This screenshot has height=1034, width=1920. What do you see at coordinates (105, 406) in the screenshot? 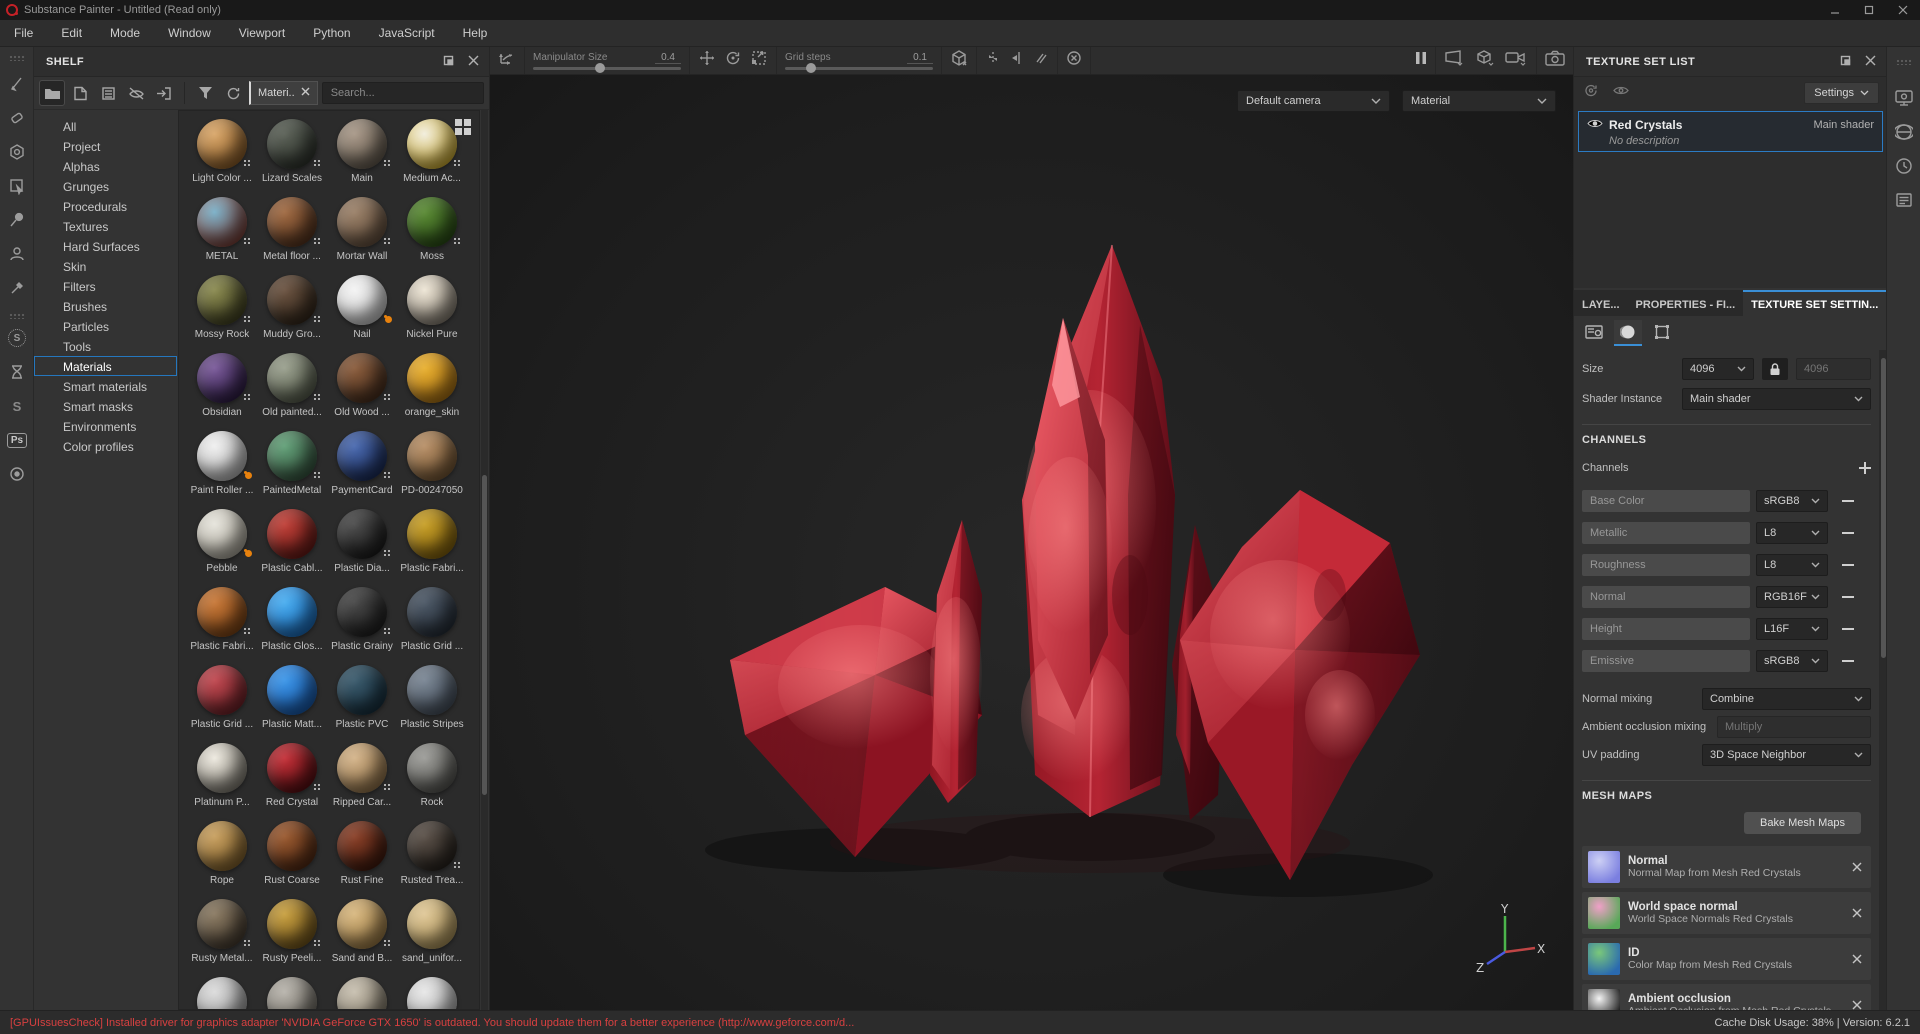
I see `shelf-category: Smart masks` at bounding box center [105, 406].